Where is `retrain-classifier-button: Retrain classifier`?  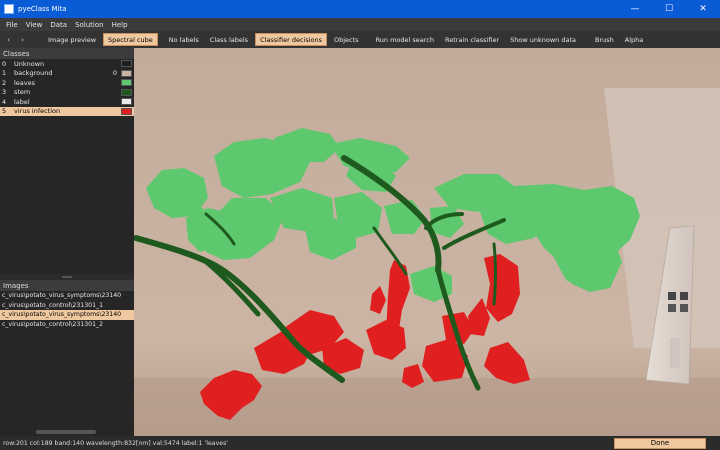 retrain-classifier-button: Retrain classifier is located at coordinates (472, 39).